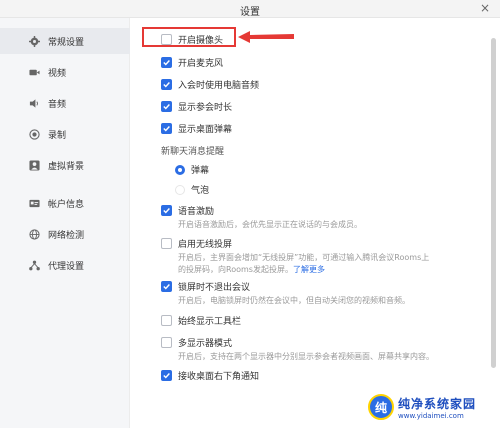 Image resolution: width=500 pixels, height=428 pixels. I want to click on voice-excitation-option: 语音激励, so click(187, 210).